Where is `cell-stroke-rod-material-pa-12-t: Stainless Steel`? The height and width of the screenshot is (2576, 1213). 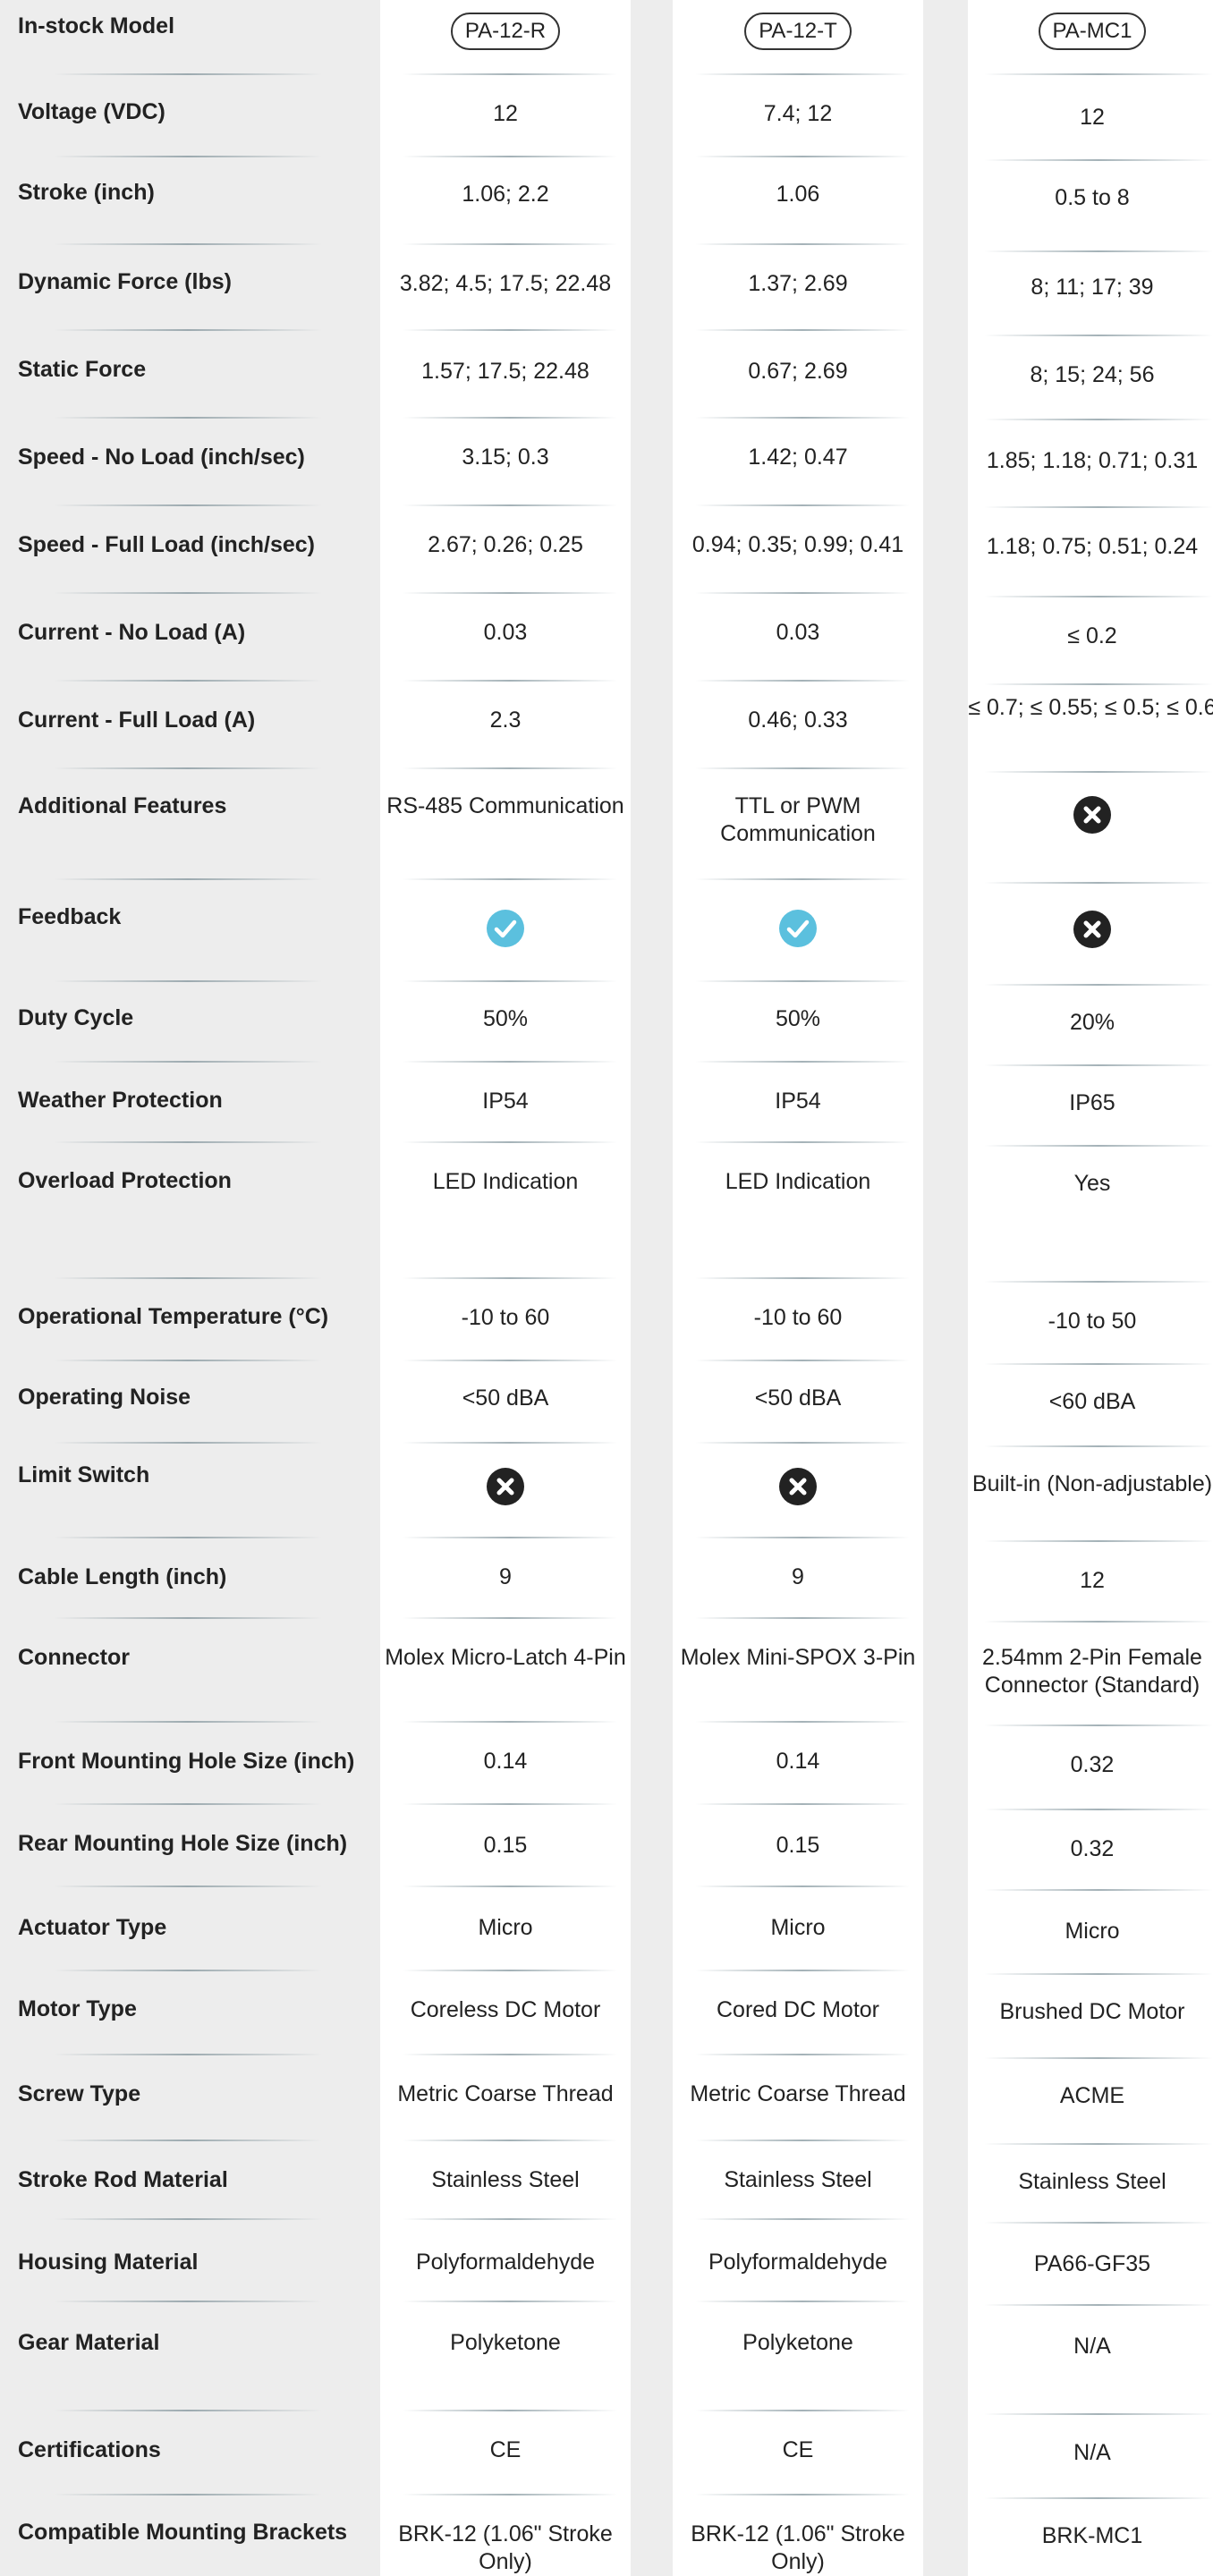
cell-stroke-rod-material-pa-12-t: Stainless Steel is located at coordinates (798, 2179).